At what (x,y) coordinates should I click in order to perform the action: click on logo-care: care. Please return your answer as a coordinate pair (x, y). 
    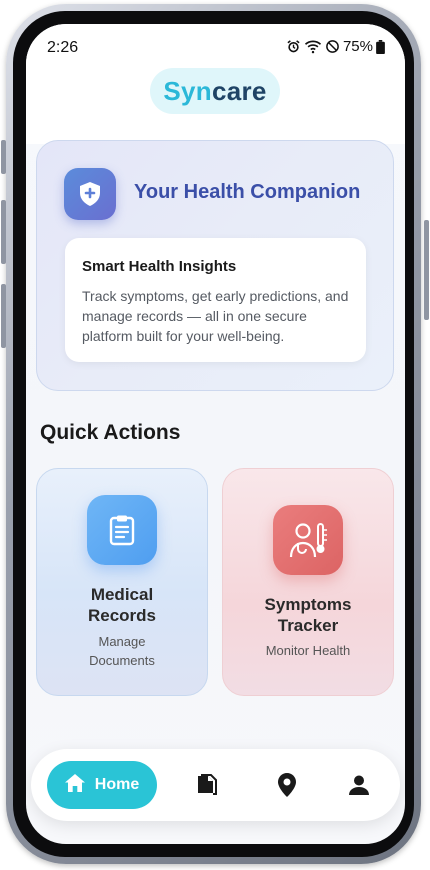
    Looking at the image, I should click on (239, 90).